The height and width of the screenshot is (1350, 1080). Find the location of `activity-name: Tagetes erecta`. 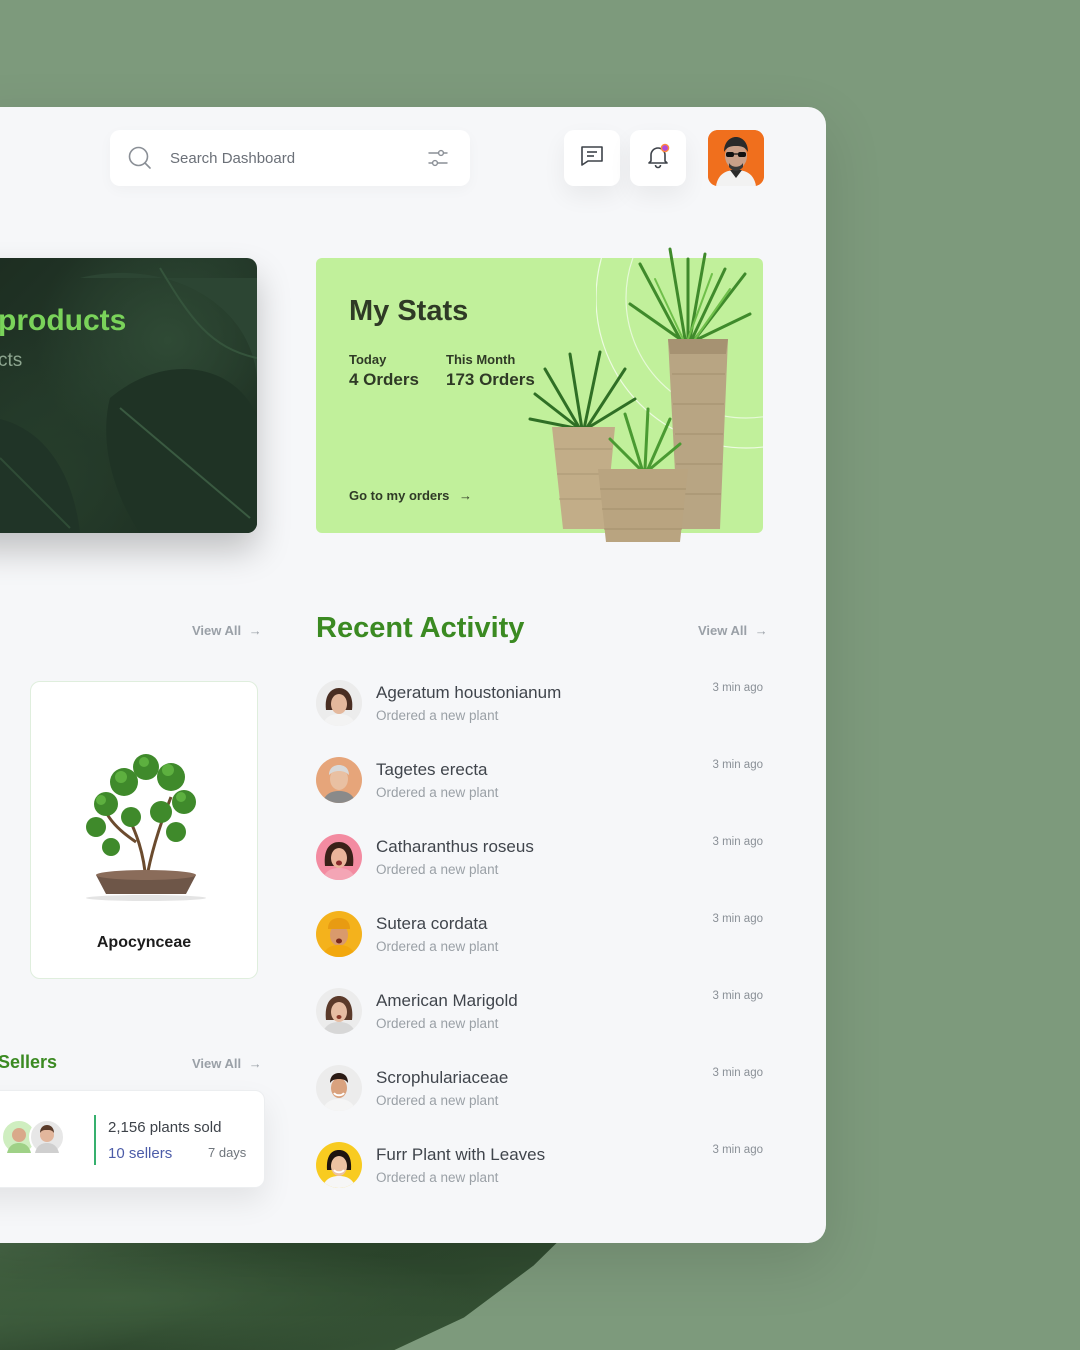

activity-name: Tagetes erecta is located at coordinates (432, 769).